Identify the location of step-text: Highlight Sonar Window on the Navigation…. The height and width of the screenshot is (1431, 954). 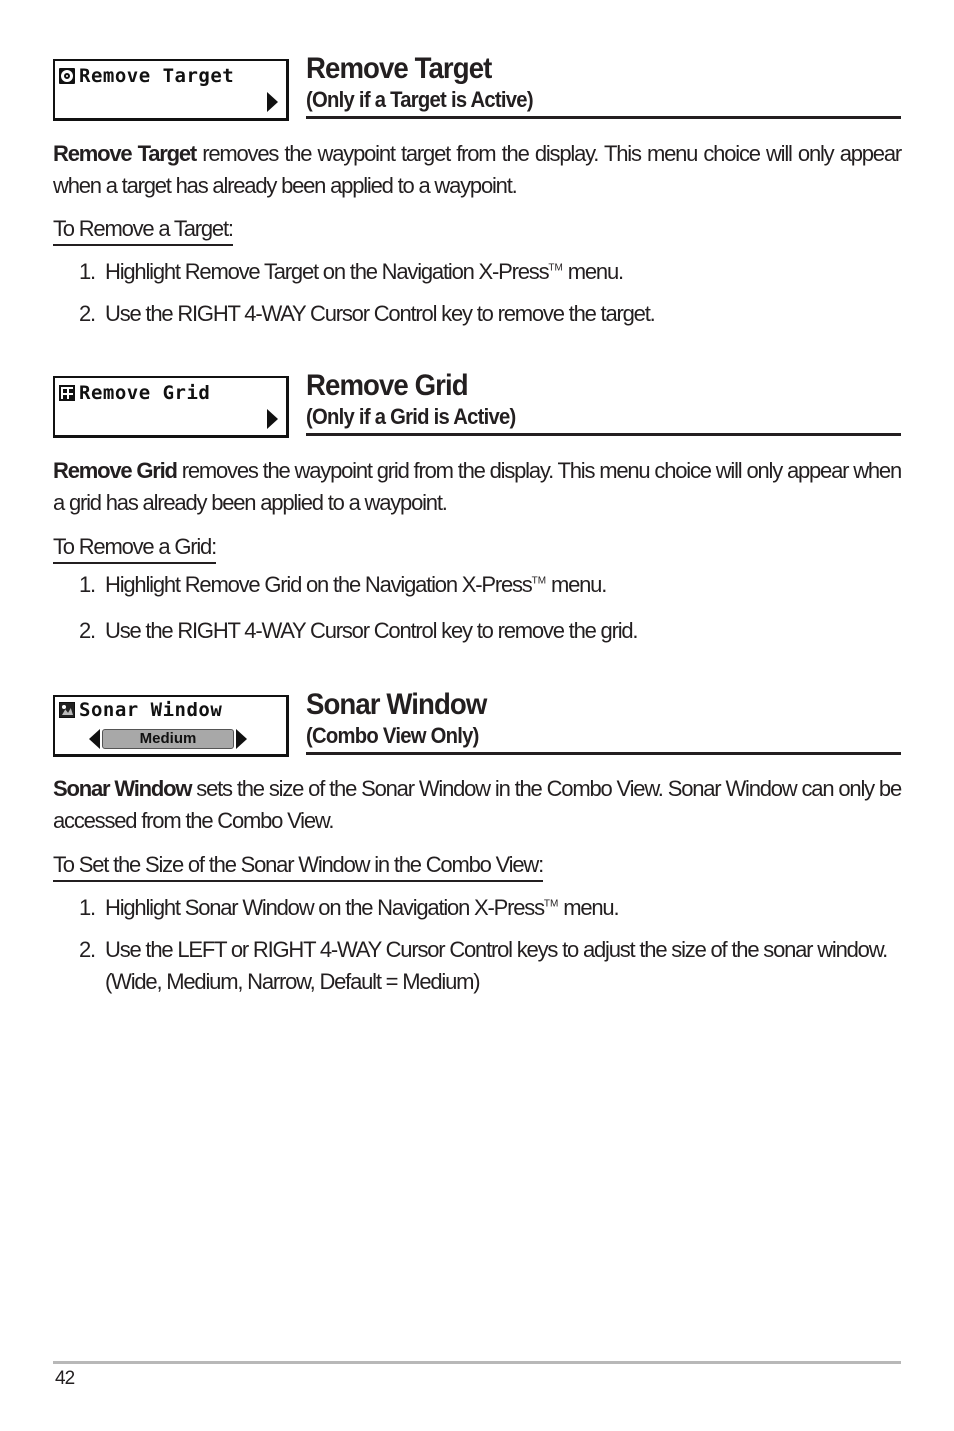
(503, 908).